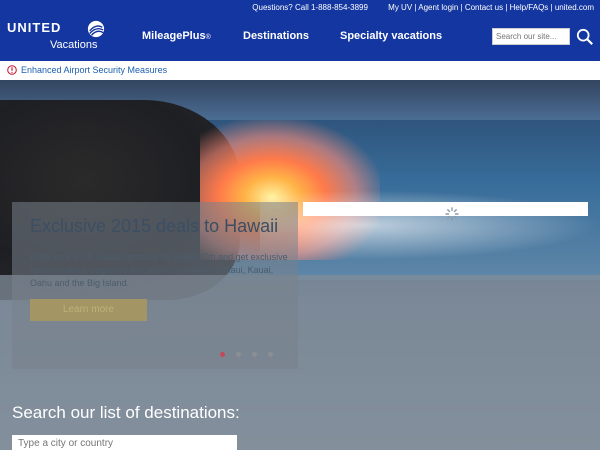  Describe the element at coordinates (391, 36) in the screenshot. I see `nav-specialty-vacations: Specialty vacations` at that location.